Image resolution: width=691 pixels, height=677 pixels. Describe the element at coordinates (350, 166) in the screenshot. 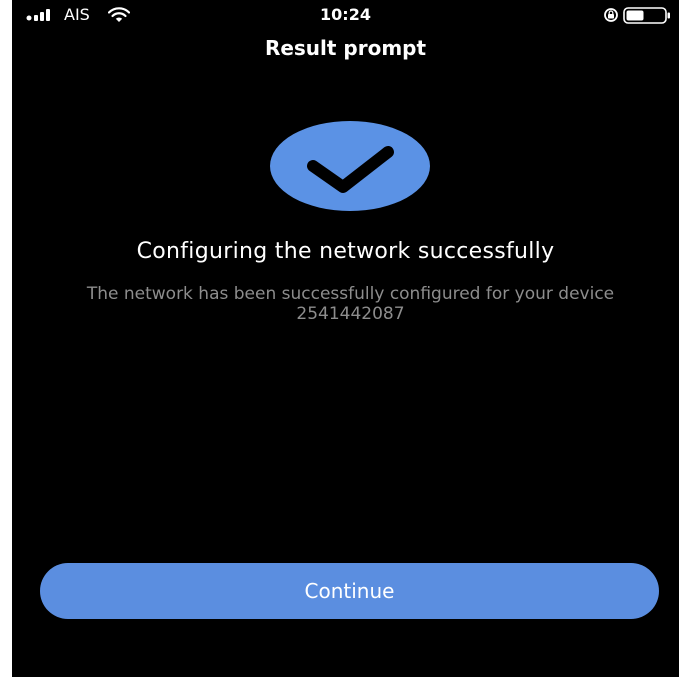

I see `checkmark-icon` at that location.